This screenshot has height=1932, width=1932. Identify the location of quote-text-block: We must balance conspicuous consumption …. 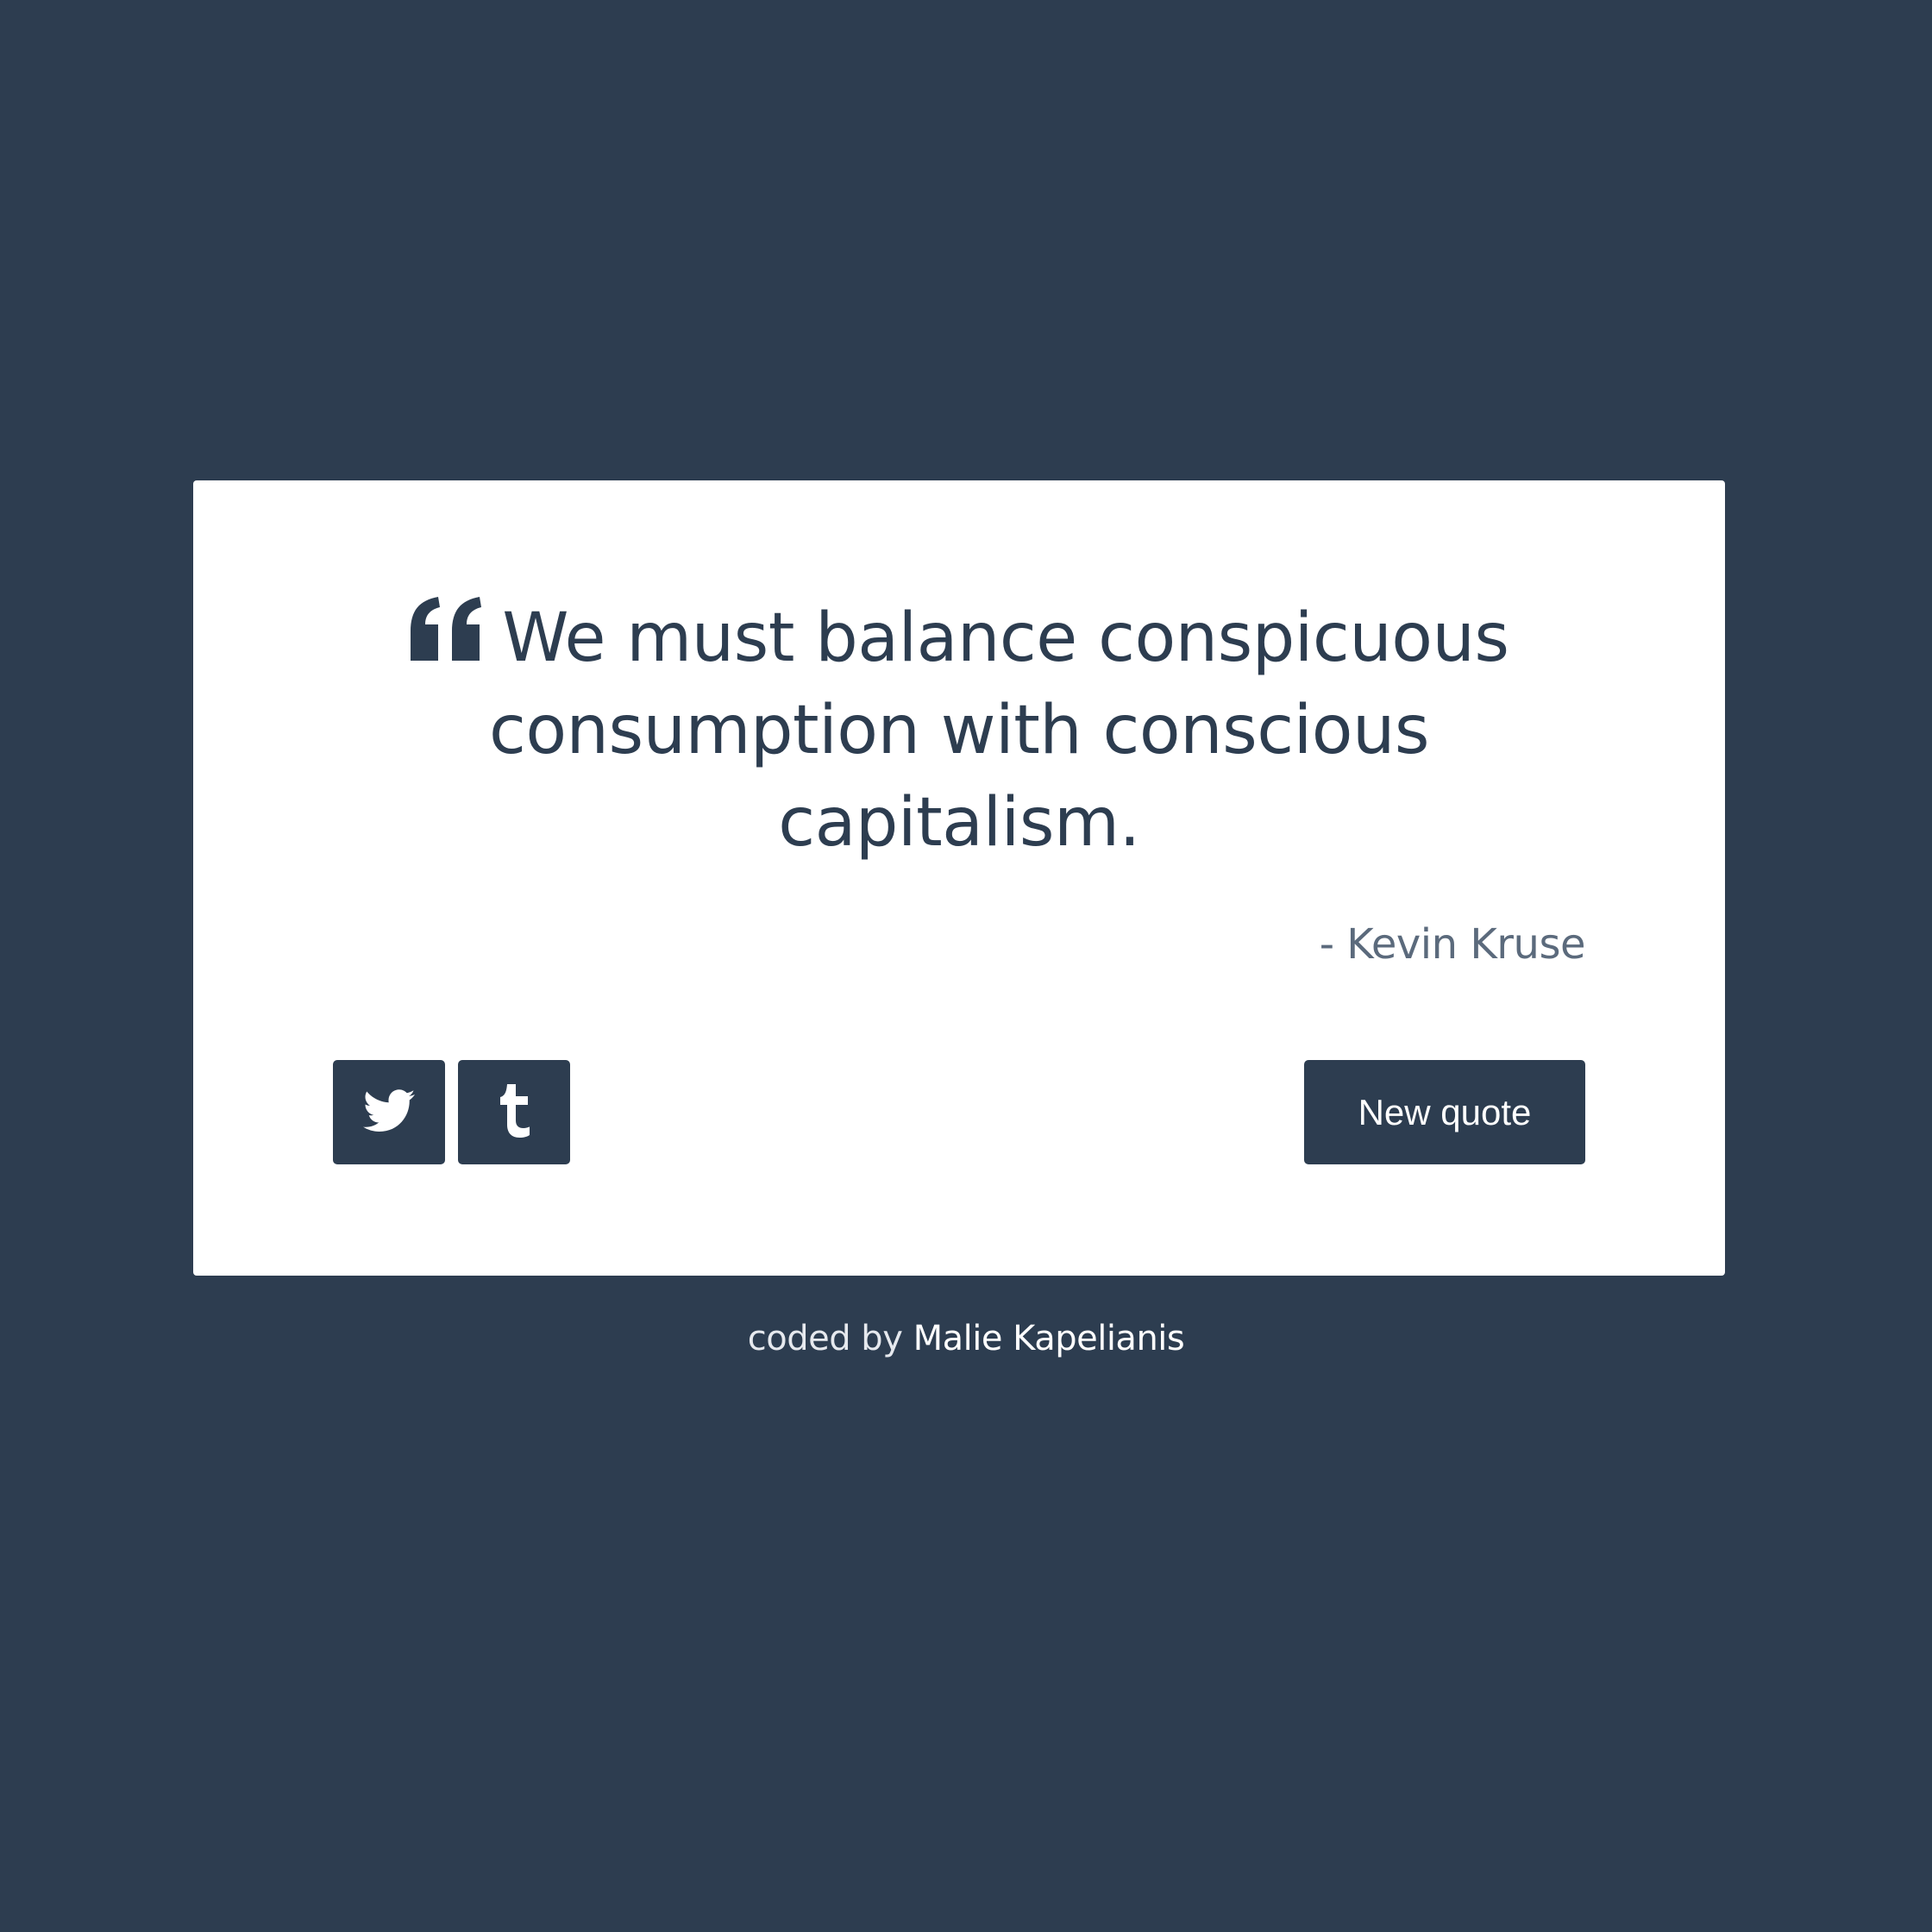
(959, 731).